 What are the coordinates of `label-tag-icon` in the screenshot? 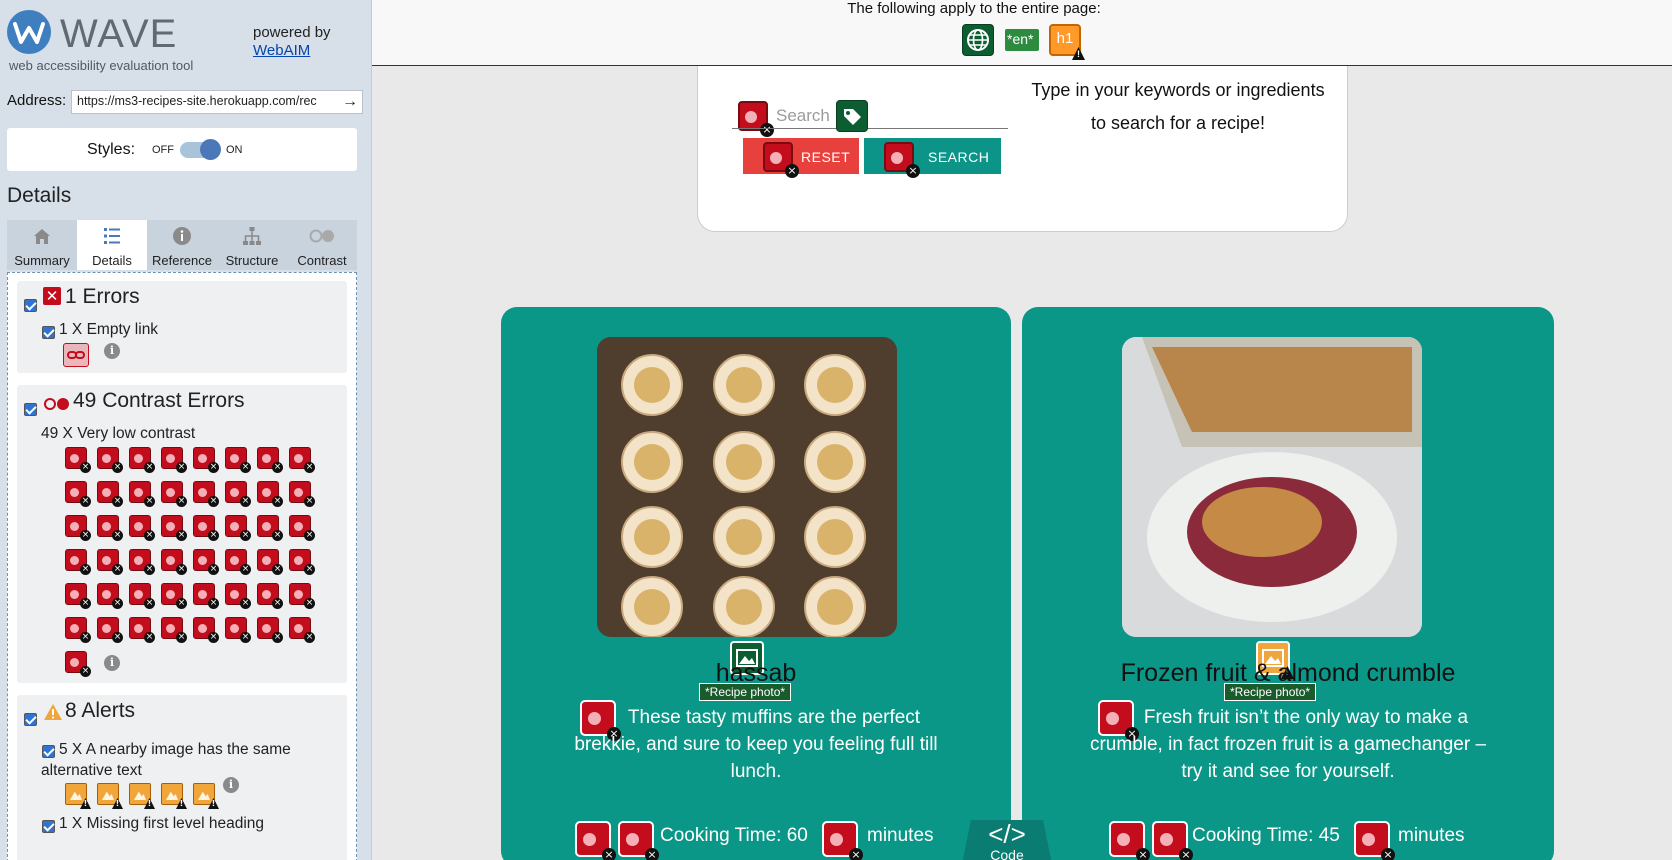 It's located at (852, 116).